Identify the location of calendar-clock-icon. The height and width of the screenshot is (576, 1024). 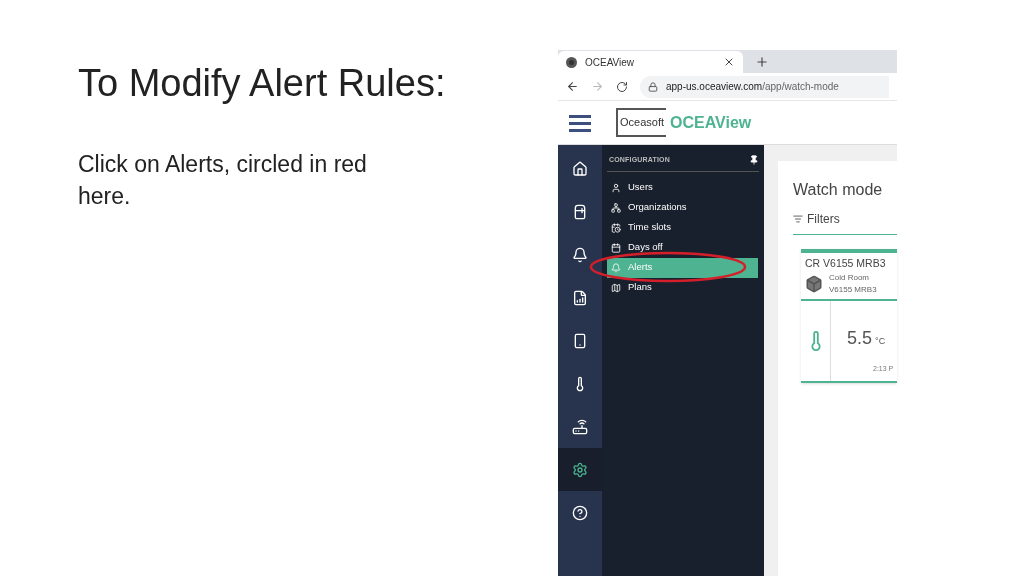
(616, 227).